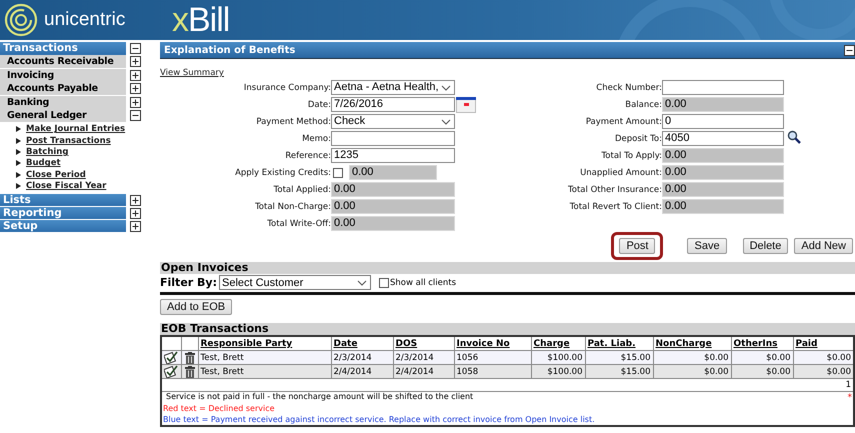  Describe the element at coordinates (47, 151) in the screenshot. I see `sidebar-link: Batching` at that location.